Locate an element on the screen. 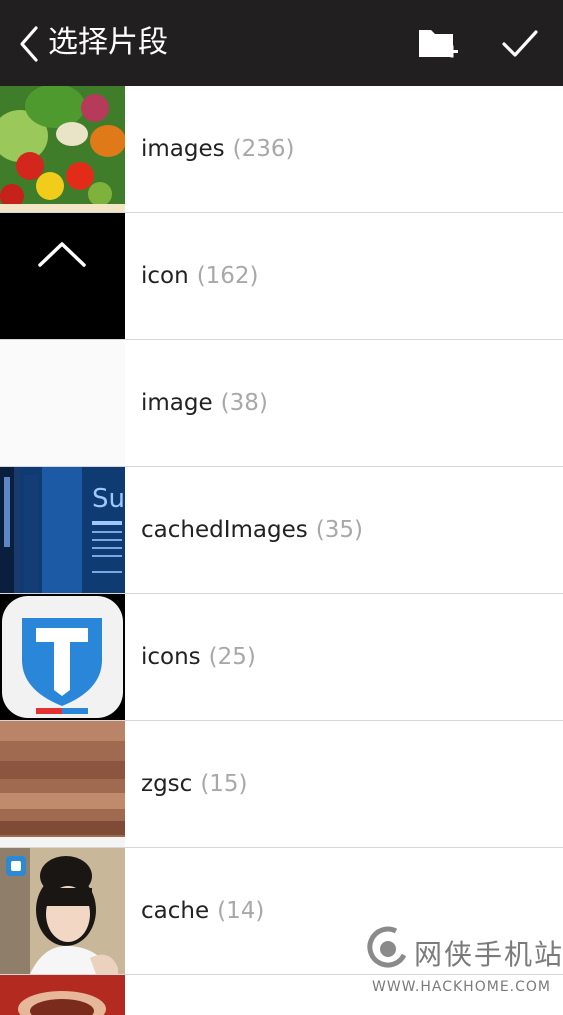 Image resolution: width=563 pixels, height=1015 pixels. watermark-cn-text: 网侠手机站 is located at coordinates (488, 954).